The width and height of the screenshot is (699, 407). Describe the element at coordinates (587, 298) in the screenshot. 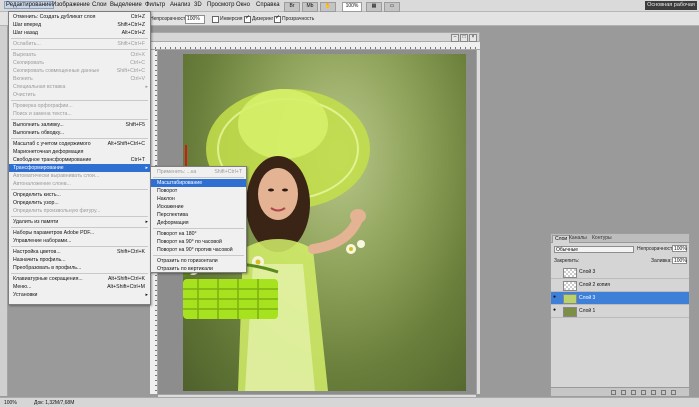

I see `layer-name: Слой 3` at that location.